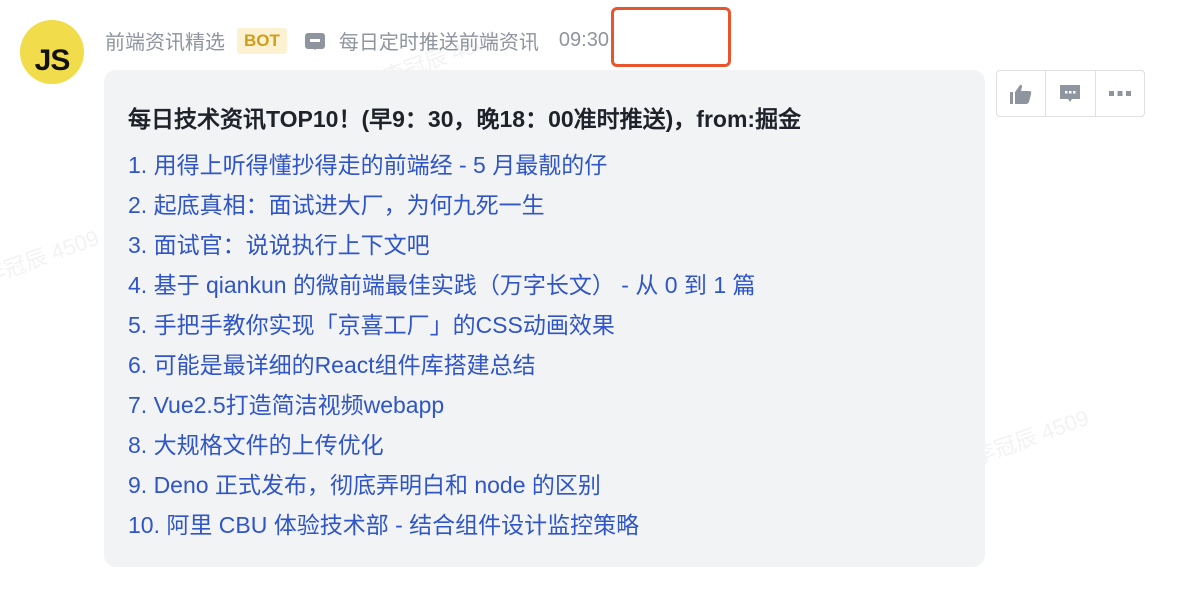  I want to click on chat-icon, so click(314, 41).